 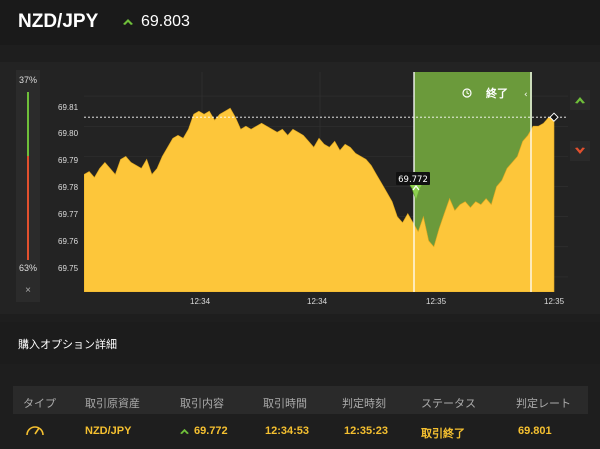 I want to click on y-tick: 69.75, so click(x=68, y=268).